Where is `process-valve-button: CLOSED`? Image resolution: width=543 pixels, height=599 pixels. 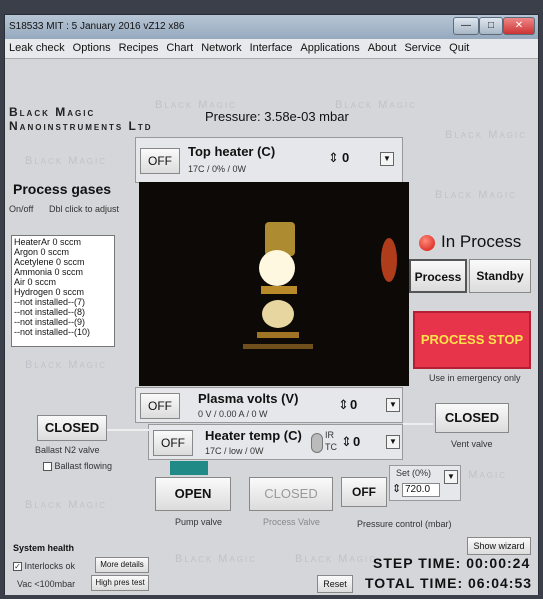
process-valve-button: CLOSED is located at coordinates (291, 494).